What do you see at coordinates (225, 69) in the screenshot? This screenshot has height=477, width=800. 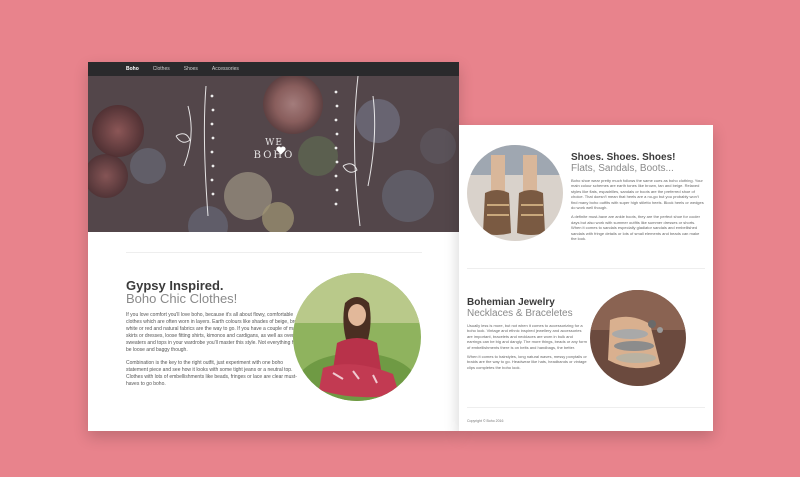 I see `nav-item-accessories: Accessories` at bounding box center [225, 69].